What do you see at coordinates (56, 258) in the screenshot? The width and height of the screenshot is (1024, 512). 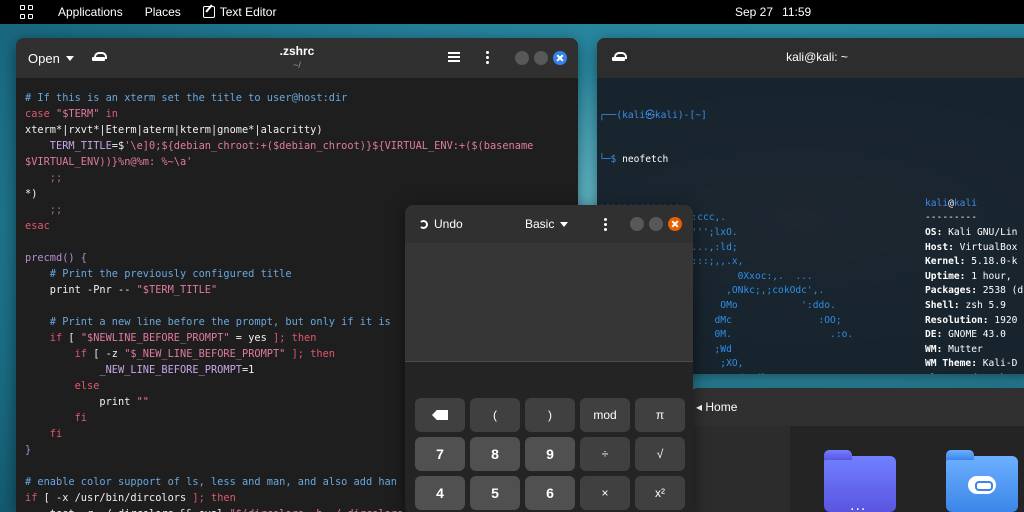 I see `code-token: precmd() {` at bounding box center [56, 258].